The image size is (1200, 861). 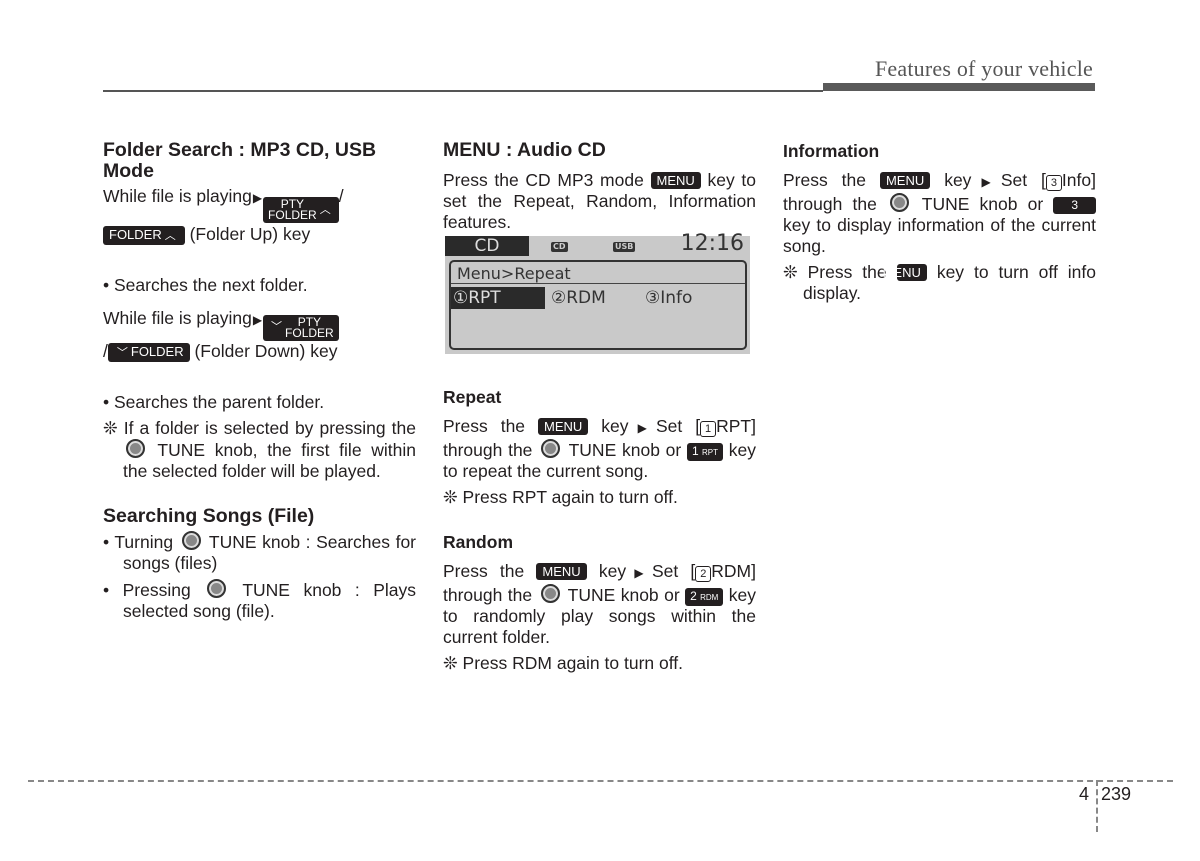 I want to click on section-heading-menu-audio-cd: MENU : Audio CD, so click(x=524, y=150).